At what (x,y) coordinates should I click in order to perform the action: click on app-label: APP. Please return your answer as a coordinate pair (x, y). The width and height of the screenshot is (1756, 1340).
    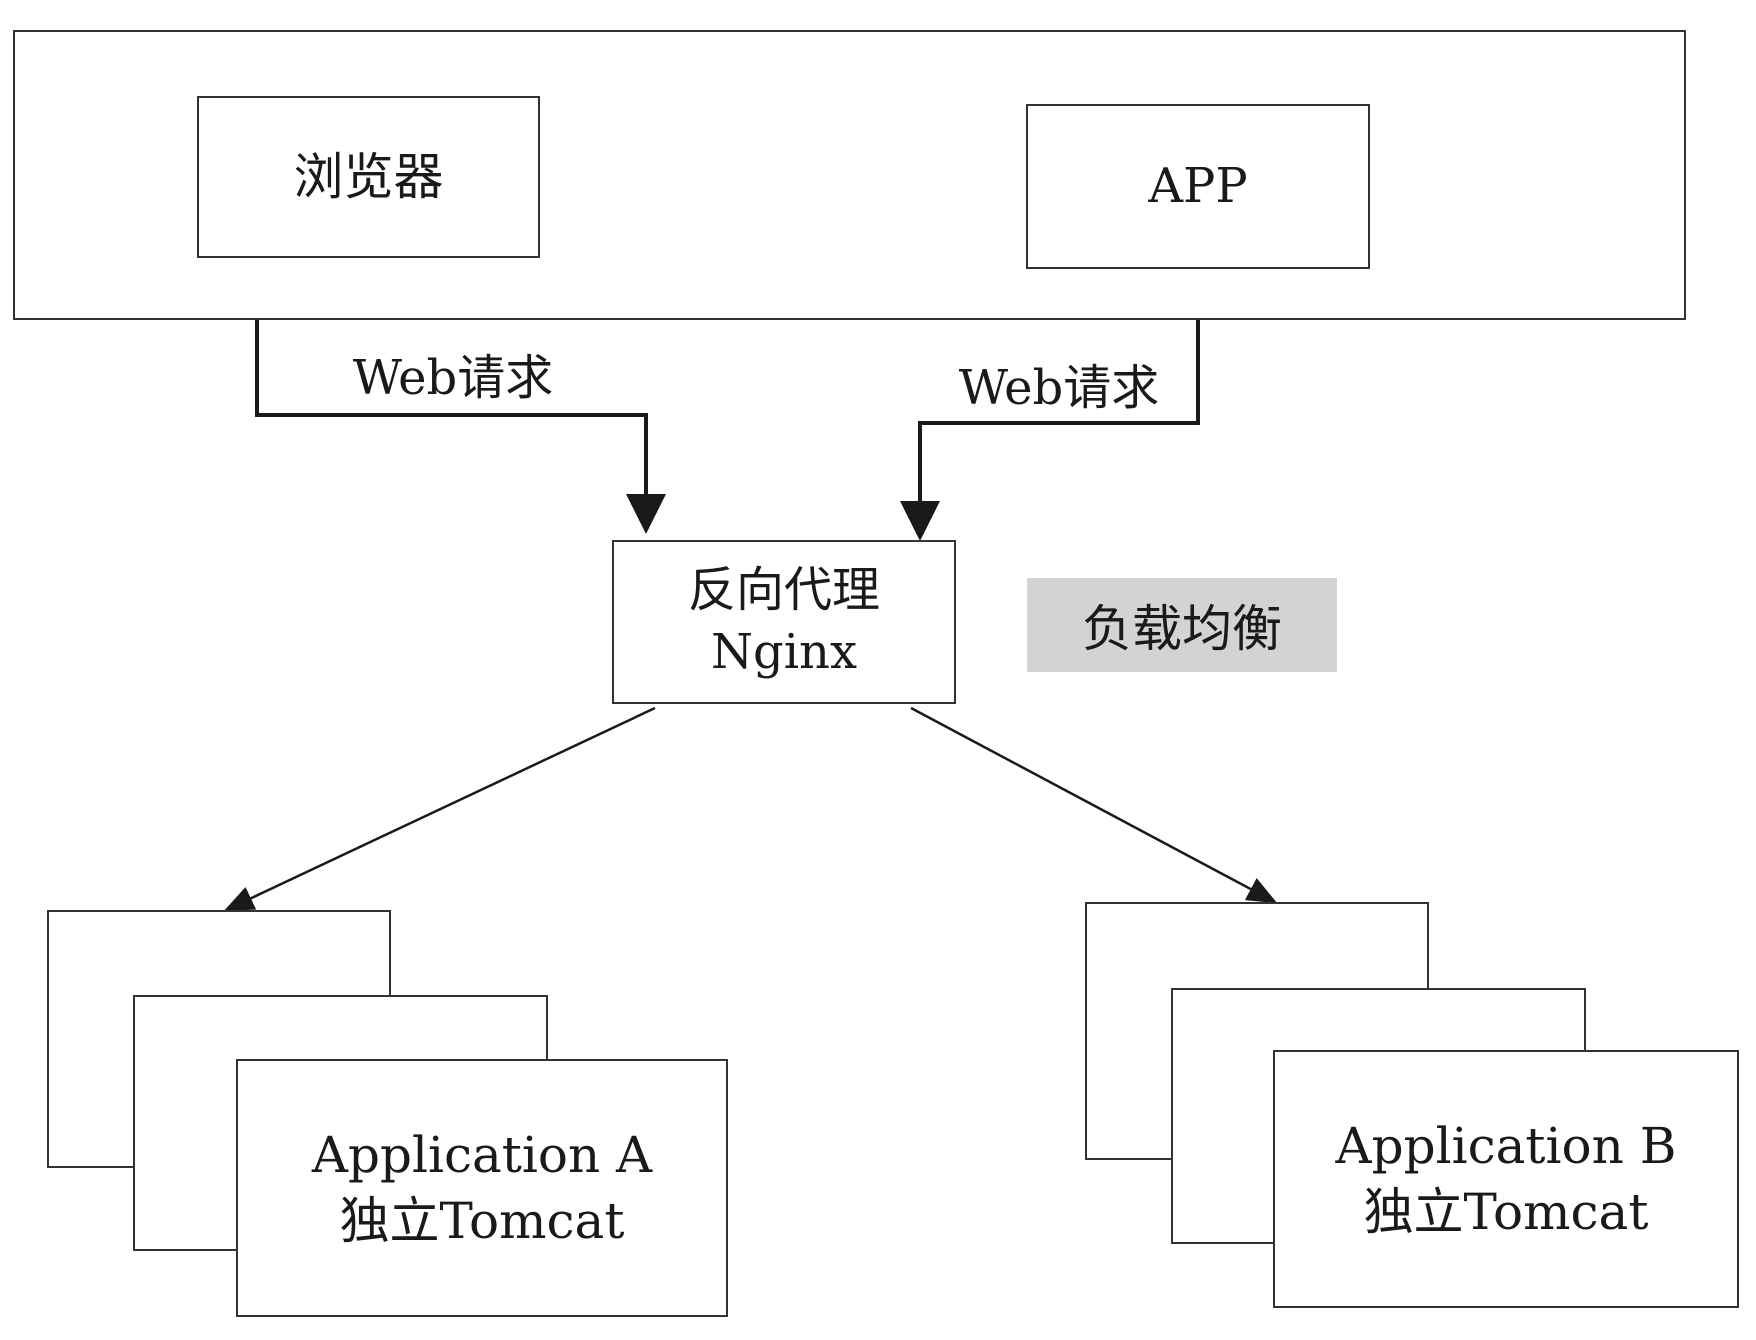
    Looking at the image, I should click on (1198, 185).